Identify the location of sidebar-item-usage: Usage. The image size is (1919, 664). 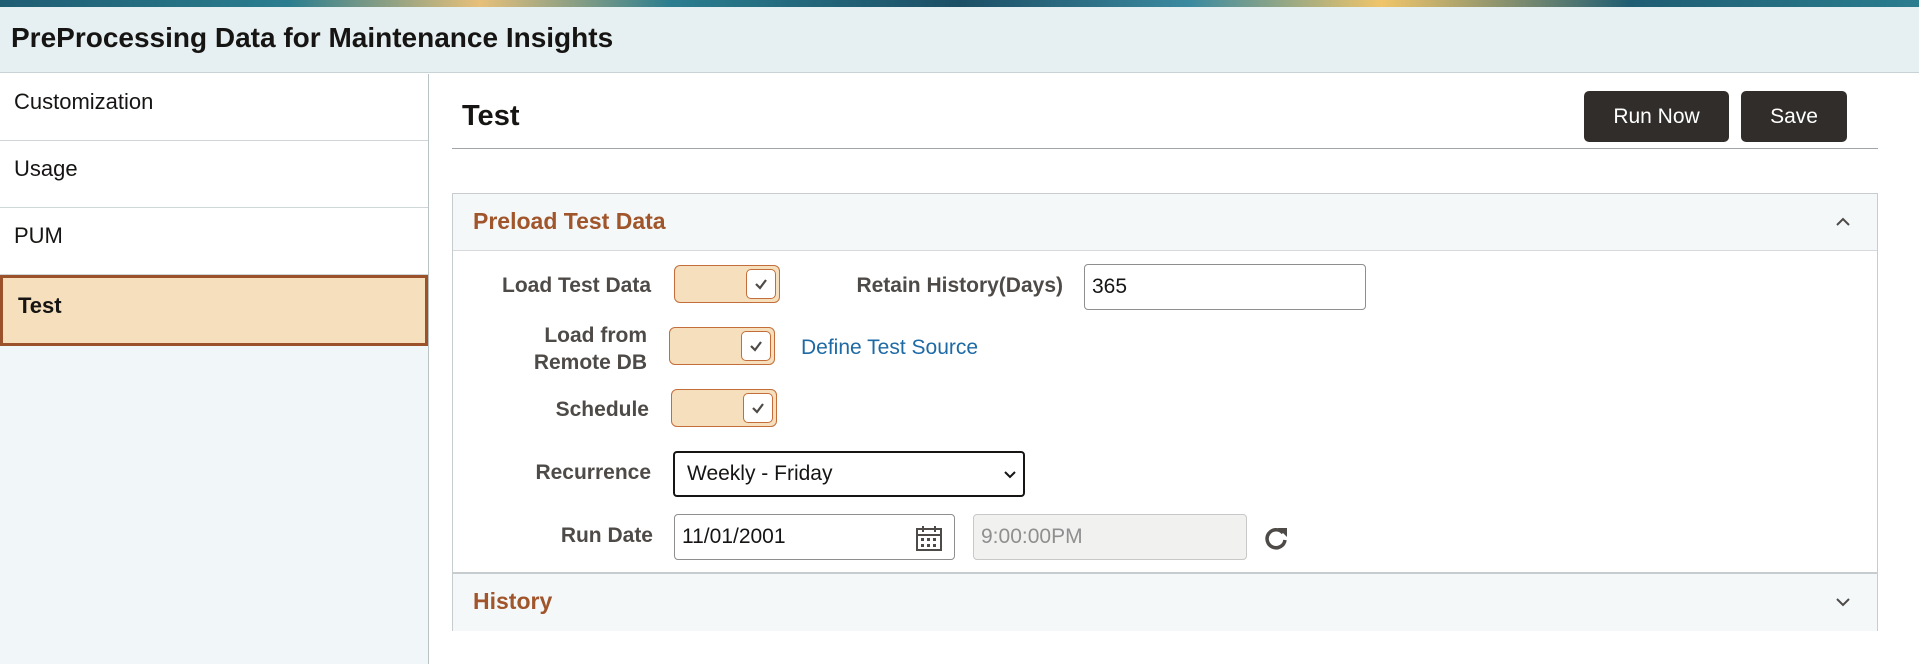
(214, 174).